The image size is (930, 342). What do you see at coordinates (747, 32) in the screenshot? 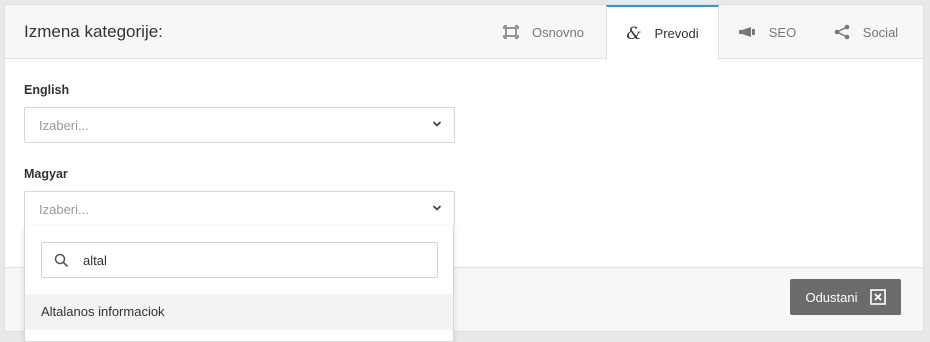
I see `megaphone-icon` at bounding box center [747, 32].